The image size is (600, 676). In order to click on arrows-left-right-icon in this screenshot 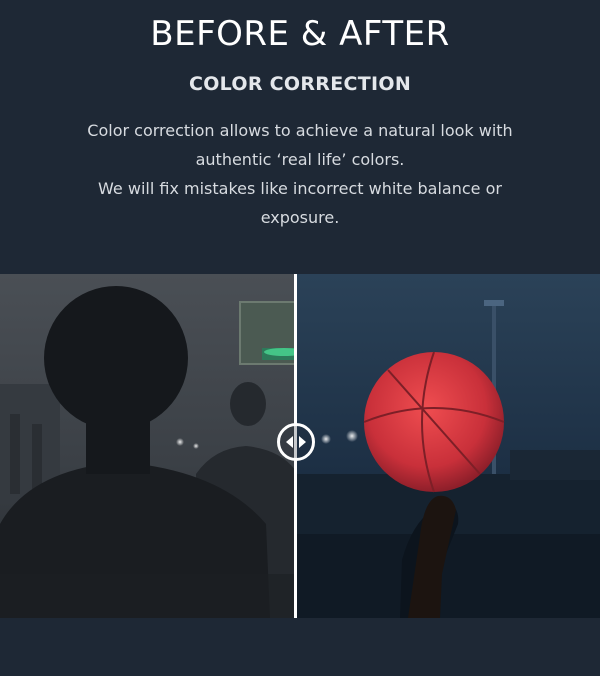, I will do `click(296, 442)`.